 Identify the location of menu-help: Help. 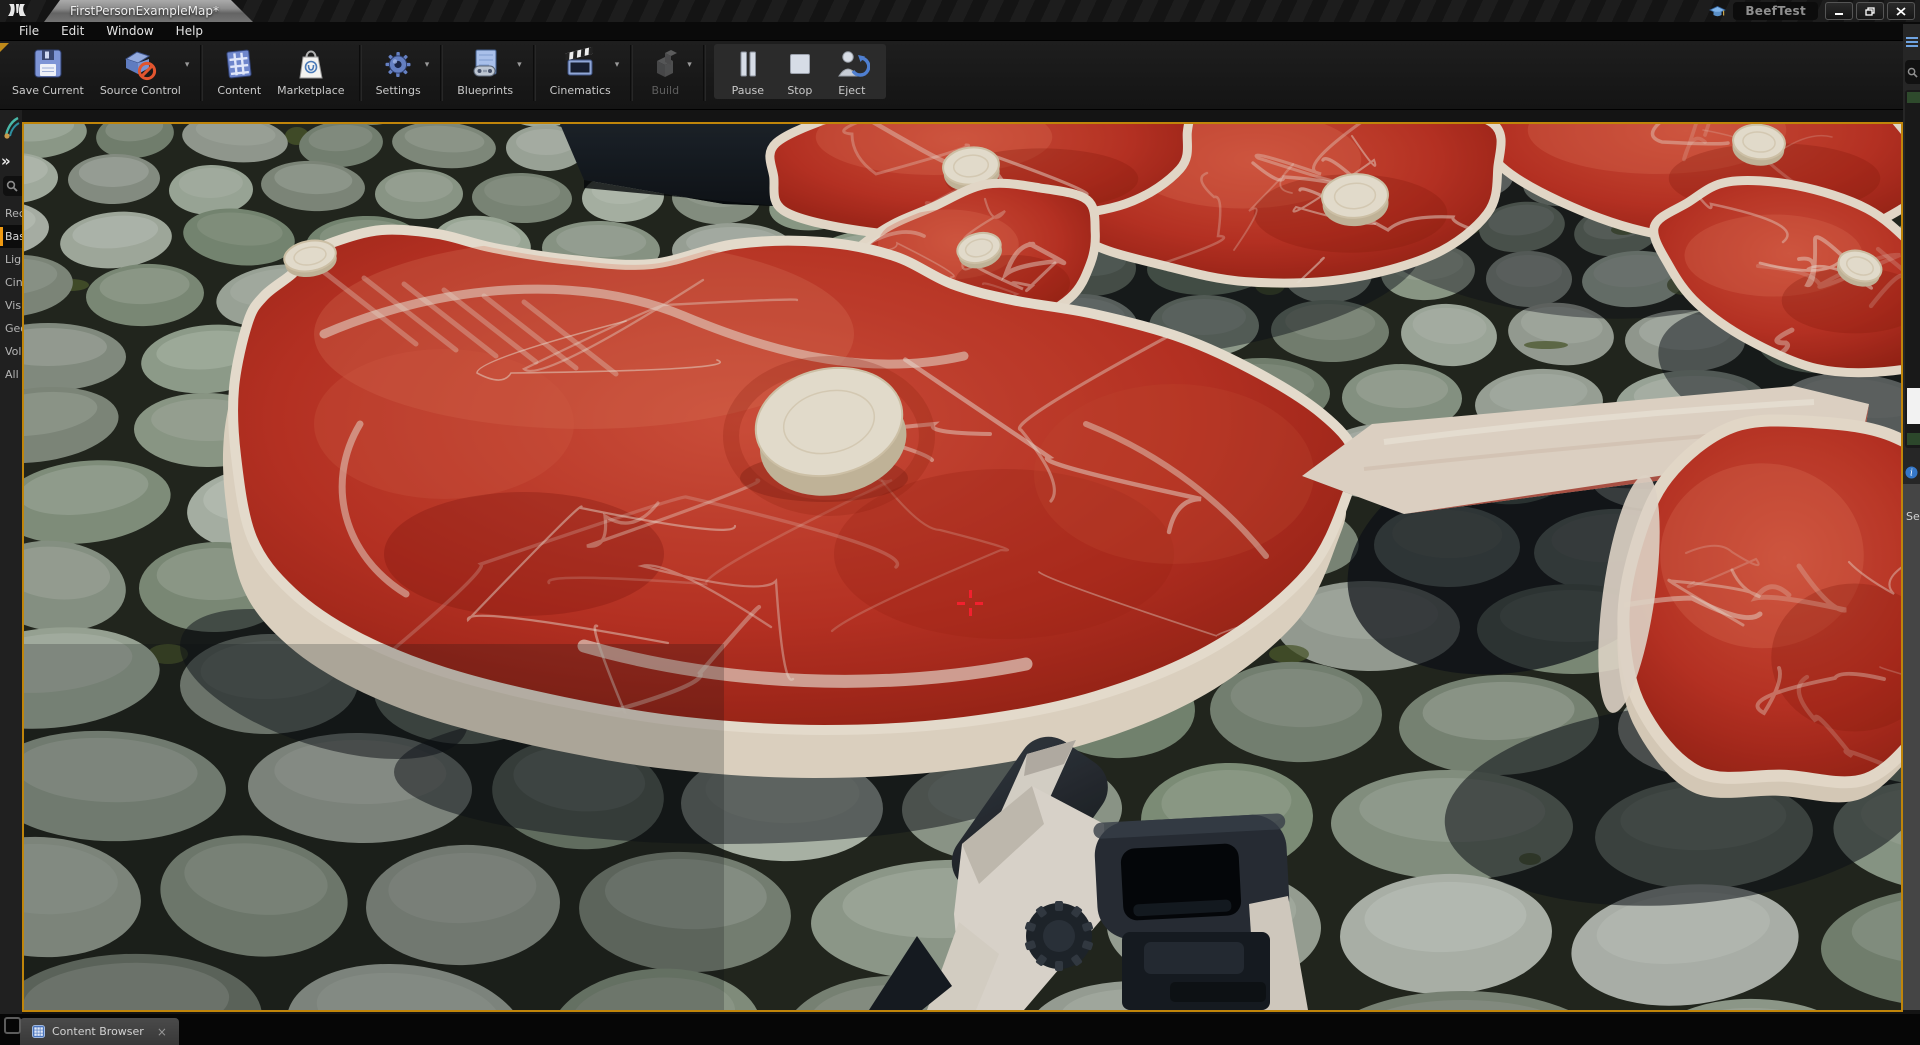
(189, 31).